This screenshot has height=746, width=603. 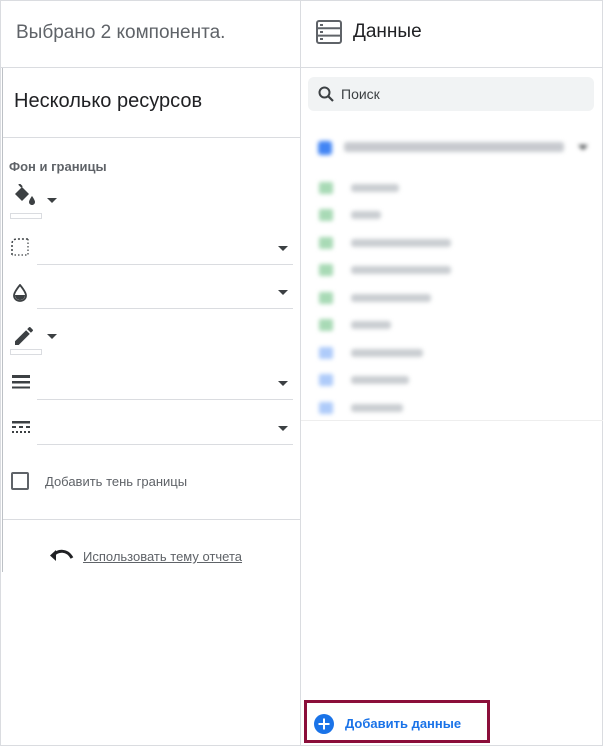 What do you see at coordinates (583, 147) in the screenshot?
I see `data-source-caret` at bounding box center [583, 147].